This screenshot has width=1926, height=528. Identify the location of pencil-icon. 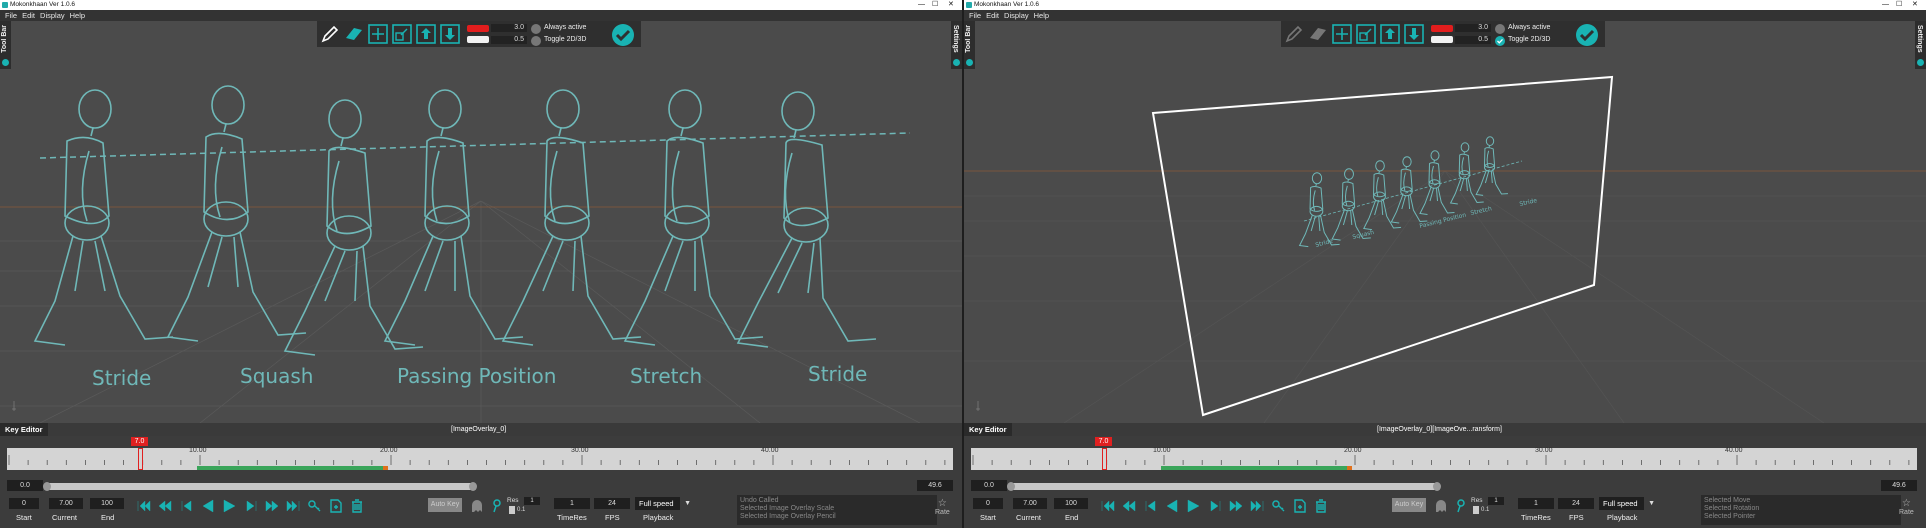
(330, 34).